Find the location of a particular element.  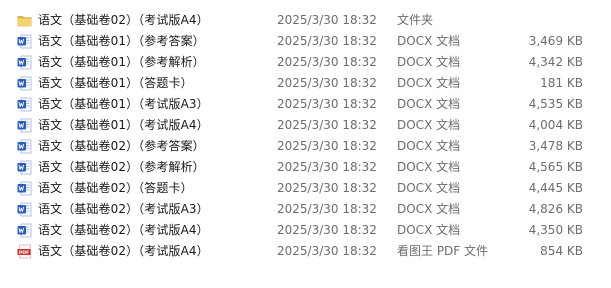

file-size: 3,469 KB is located at coordinates (555, 41).